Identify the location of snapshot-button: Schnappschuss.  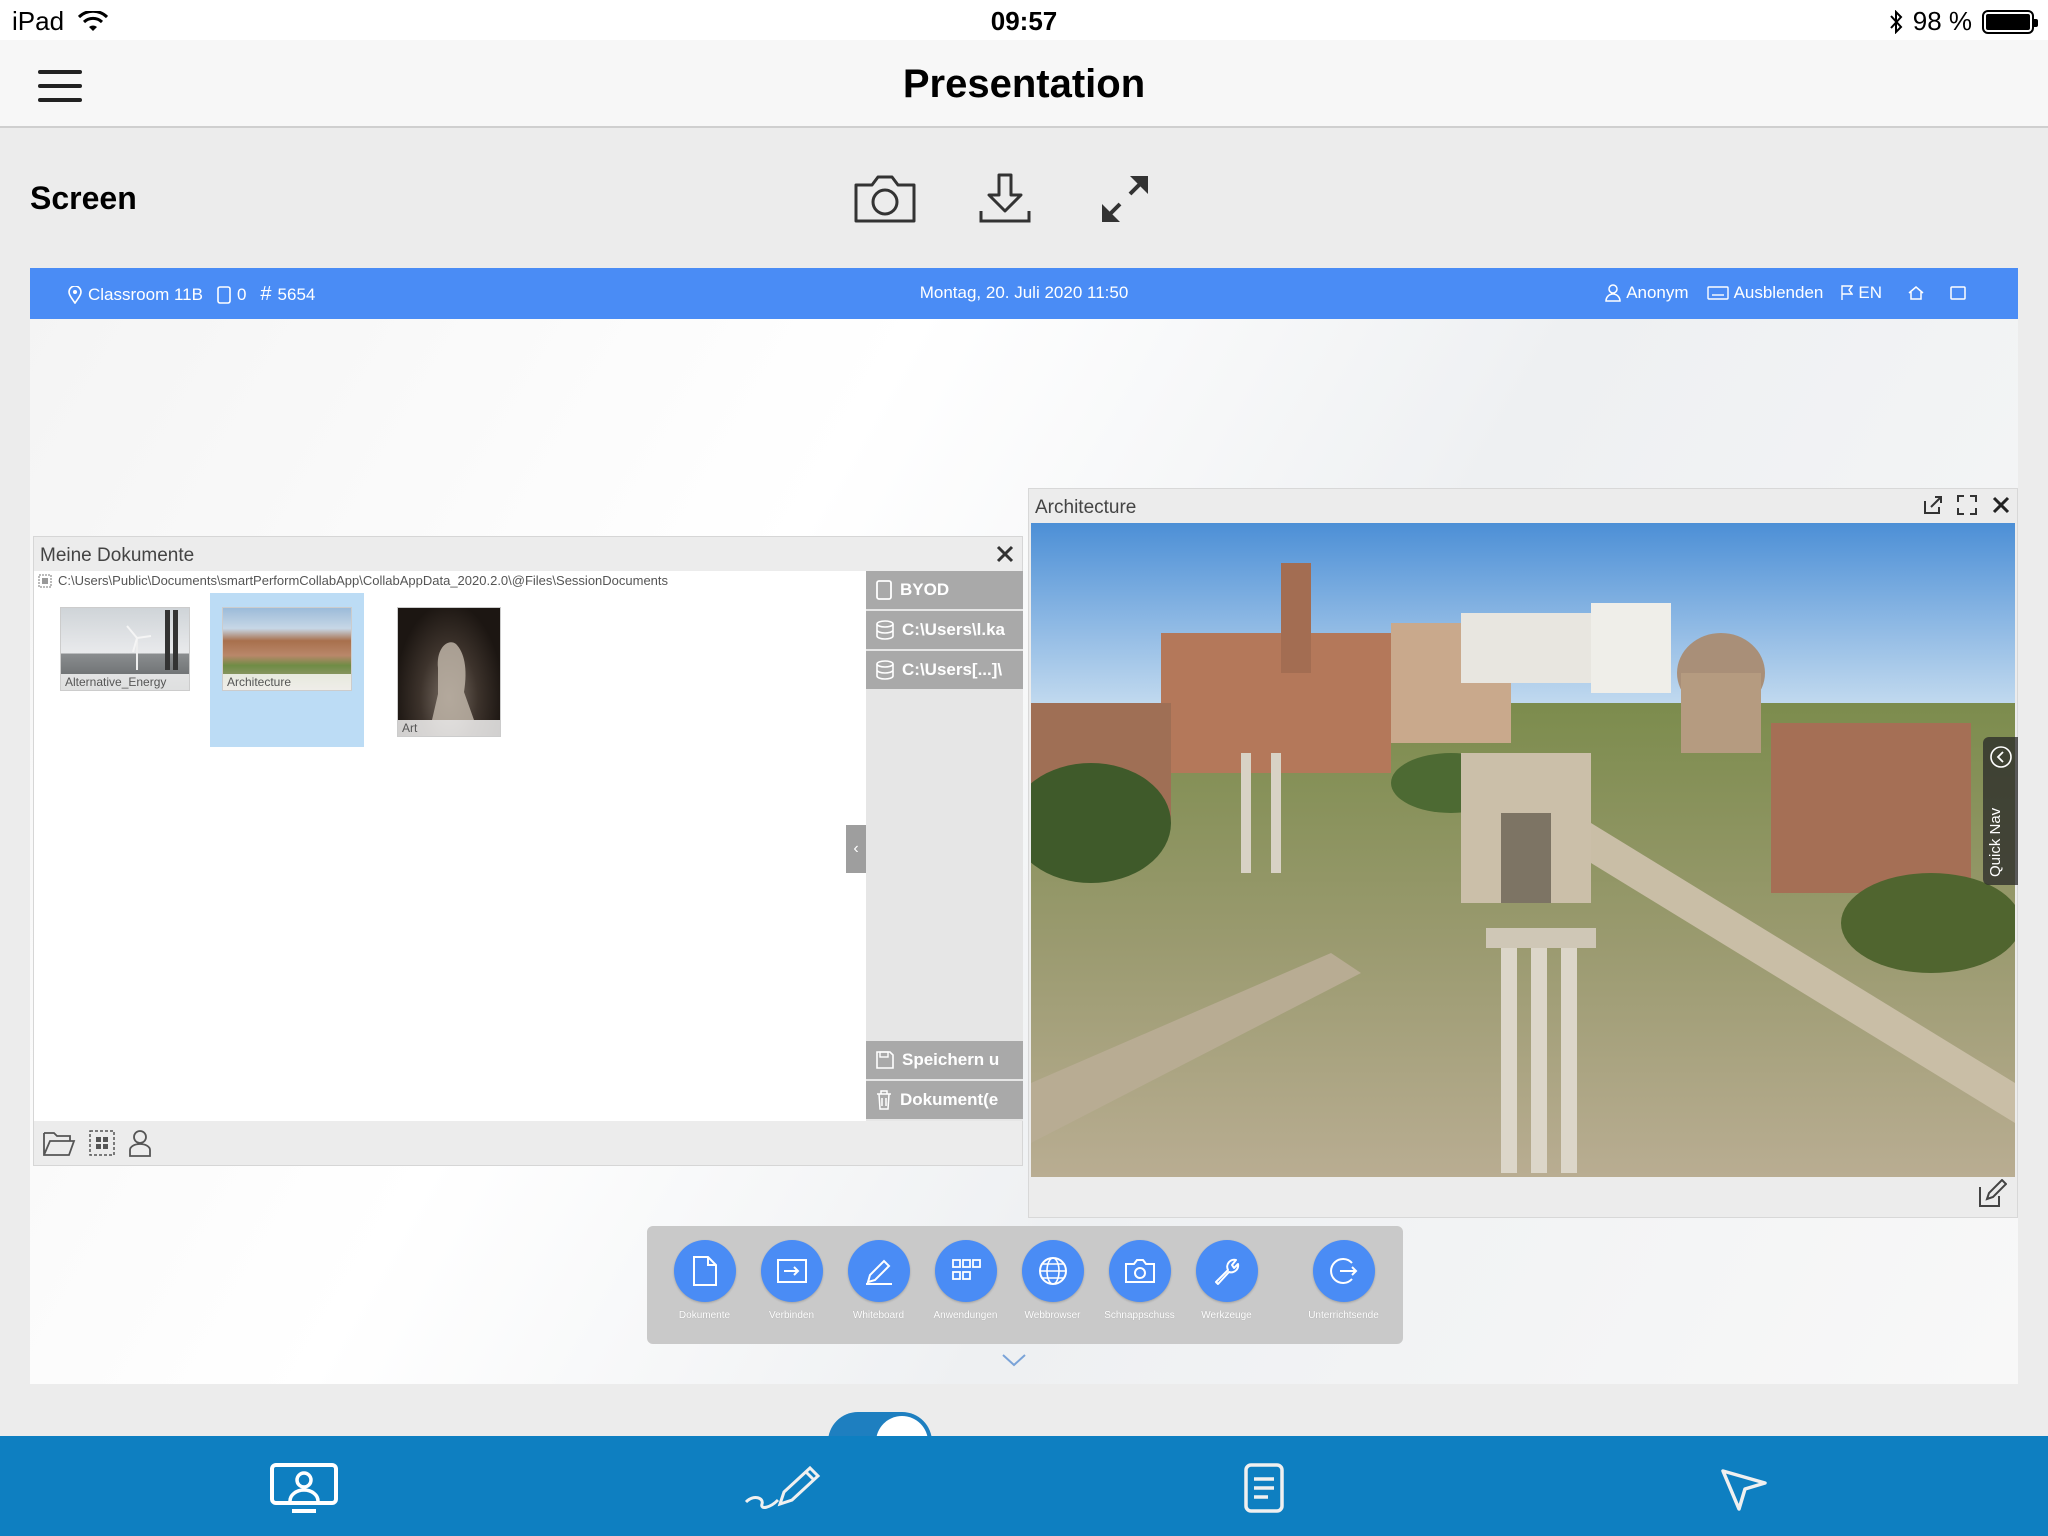
(1139, 1280).